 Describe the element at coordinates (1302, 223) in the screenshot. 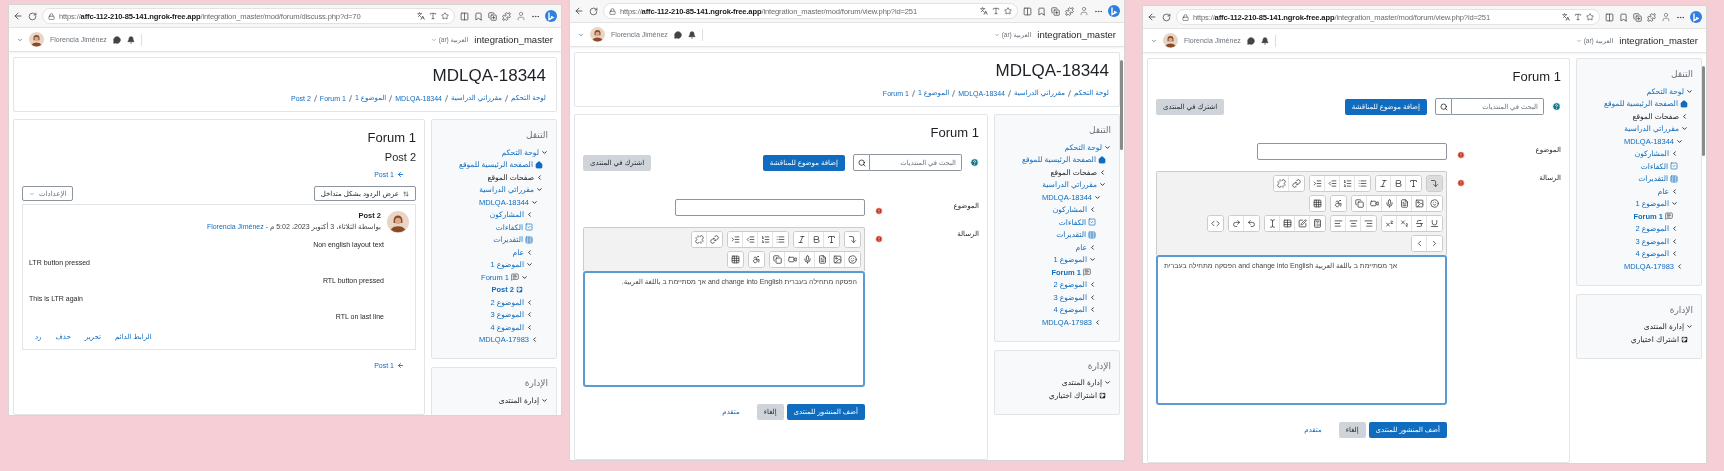

I see `edit-button` at that location.